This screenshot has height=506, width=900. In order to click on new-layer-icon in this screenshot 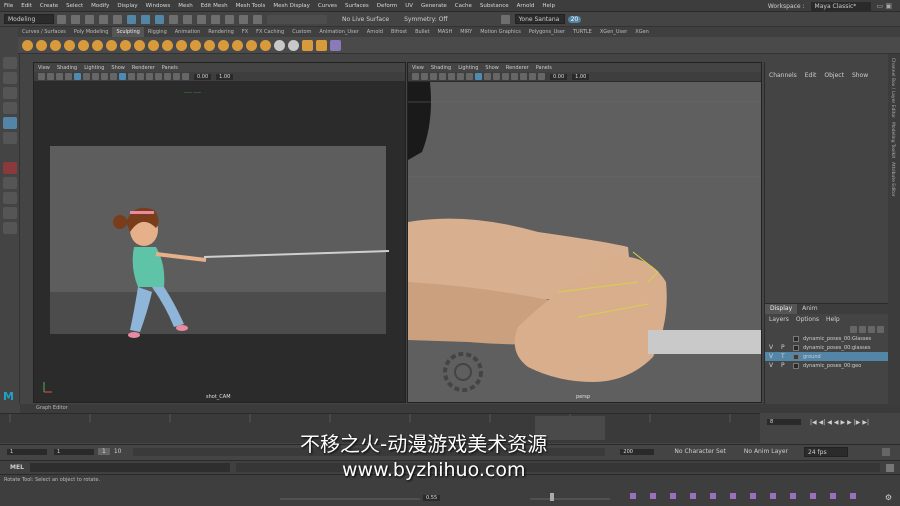, I will do `click(871, 329)`.